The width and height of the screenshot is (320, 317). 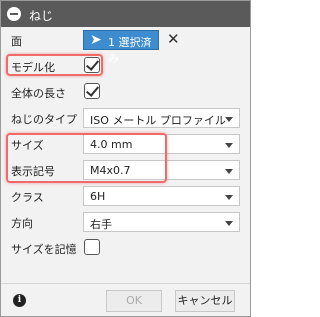 I want to click on class-row: クラス 6H, so click(x=125, y=196).